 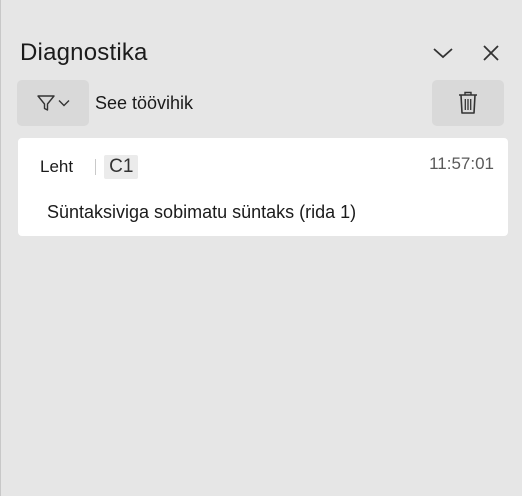 I want to click on divider, so click(x=96, y=167).